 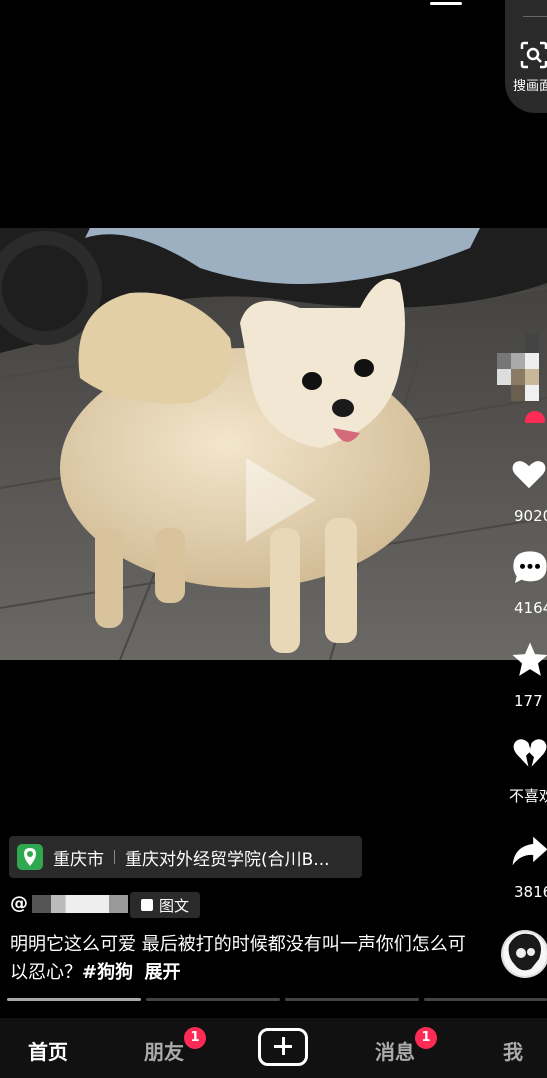 I want to click on comment-icon, so click(x=528, y=568).